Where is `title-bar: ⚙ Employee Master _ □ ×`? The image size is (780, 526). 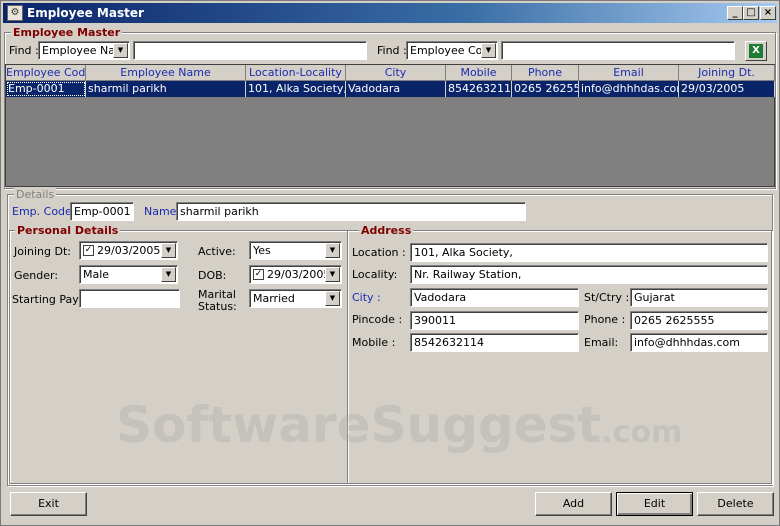
title-bar: ⚙ Employee Master _ □ × is located at coordinates (390, 13).